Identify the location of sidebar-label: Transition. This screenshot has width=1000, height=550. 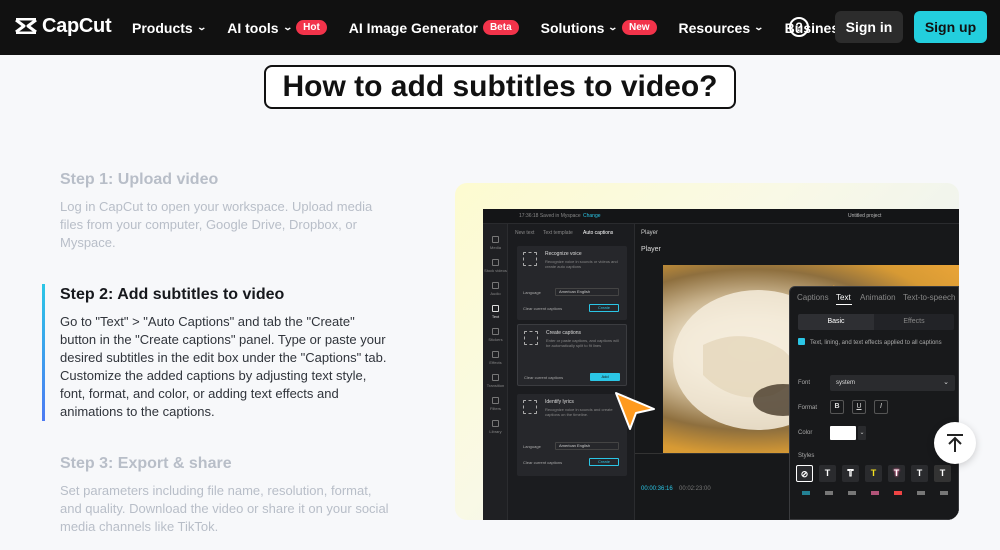
(495, 385).